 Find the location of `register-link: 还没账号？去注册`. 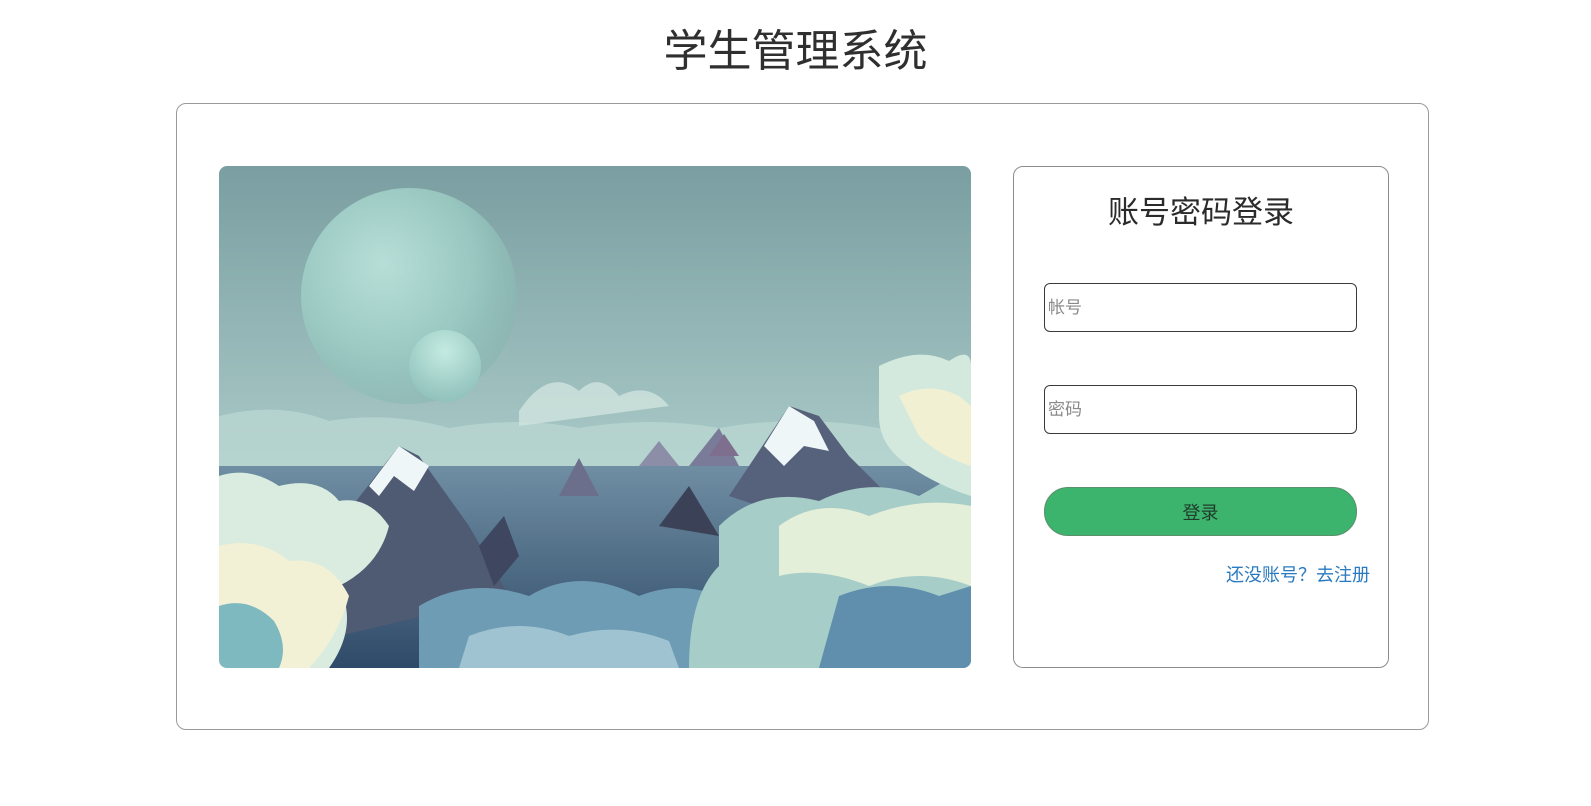

register-link: 还没账号？去注册 is located at coordinates (1298, 574).